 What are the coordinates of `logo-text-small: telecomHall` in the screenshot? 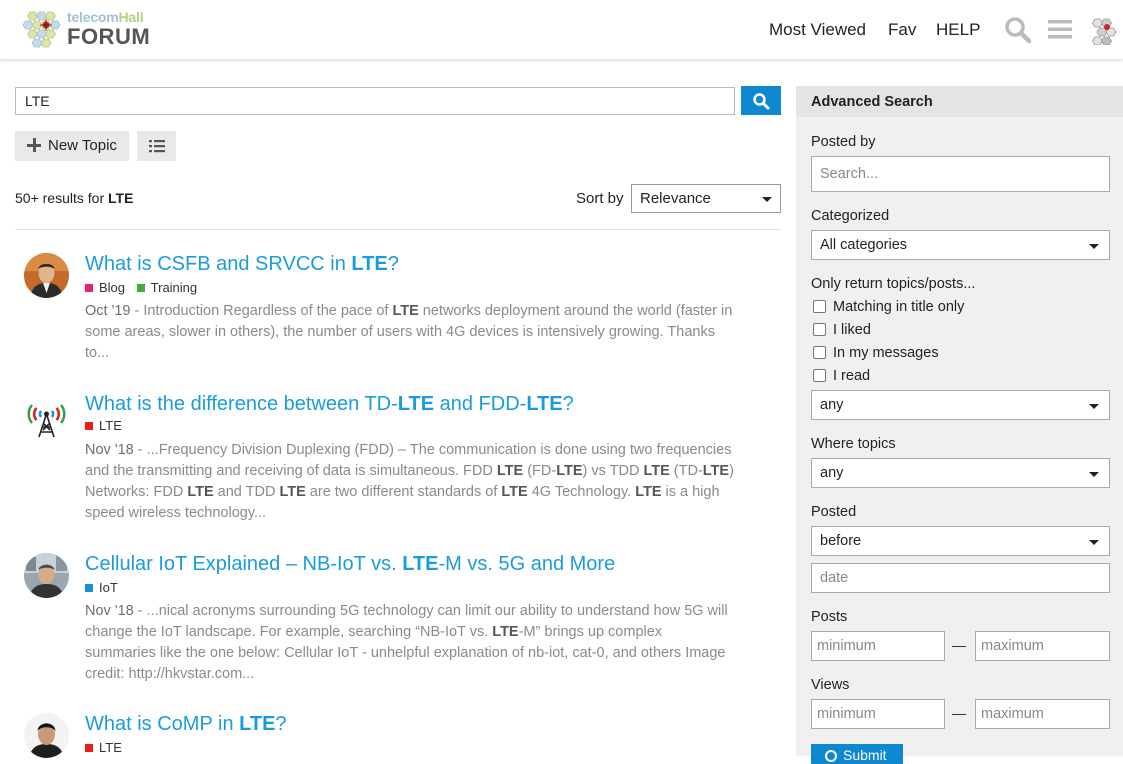 It's located at (105, 17).